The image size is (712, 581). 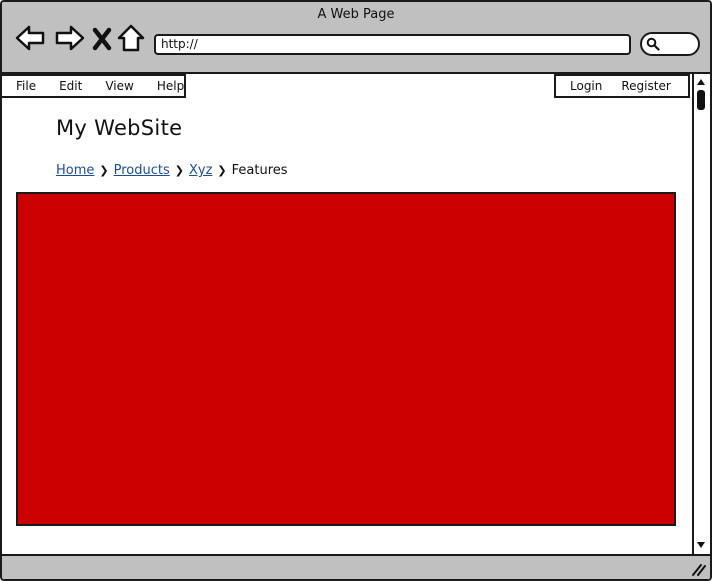 I want to click on vertical-scrollbar, so click(x=700, y=314).